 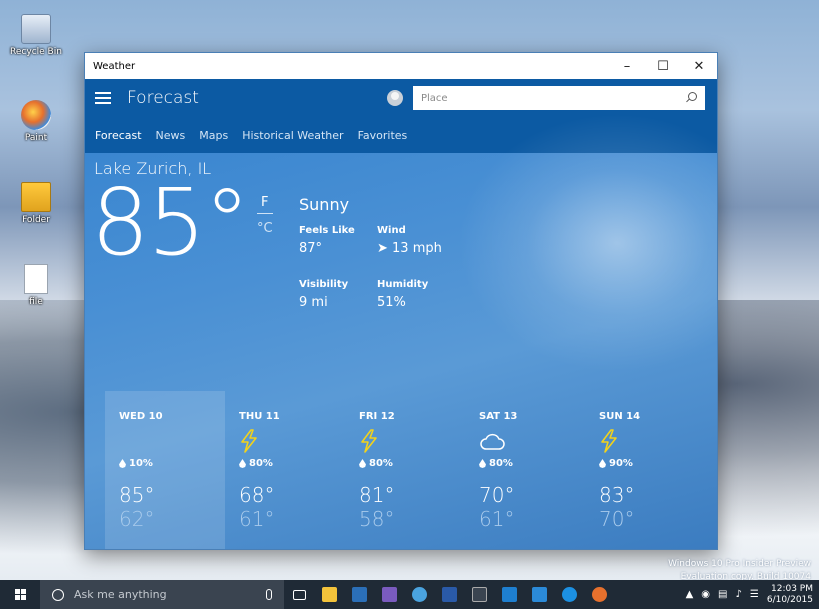 I want to click on recycle-bin-icon, so click(x=36, y=29).